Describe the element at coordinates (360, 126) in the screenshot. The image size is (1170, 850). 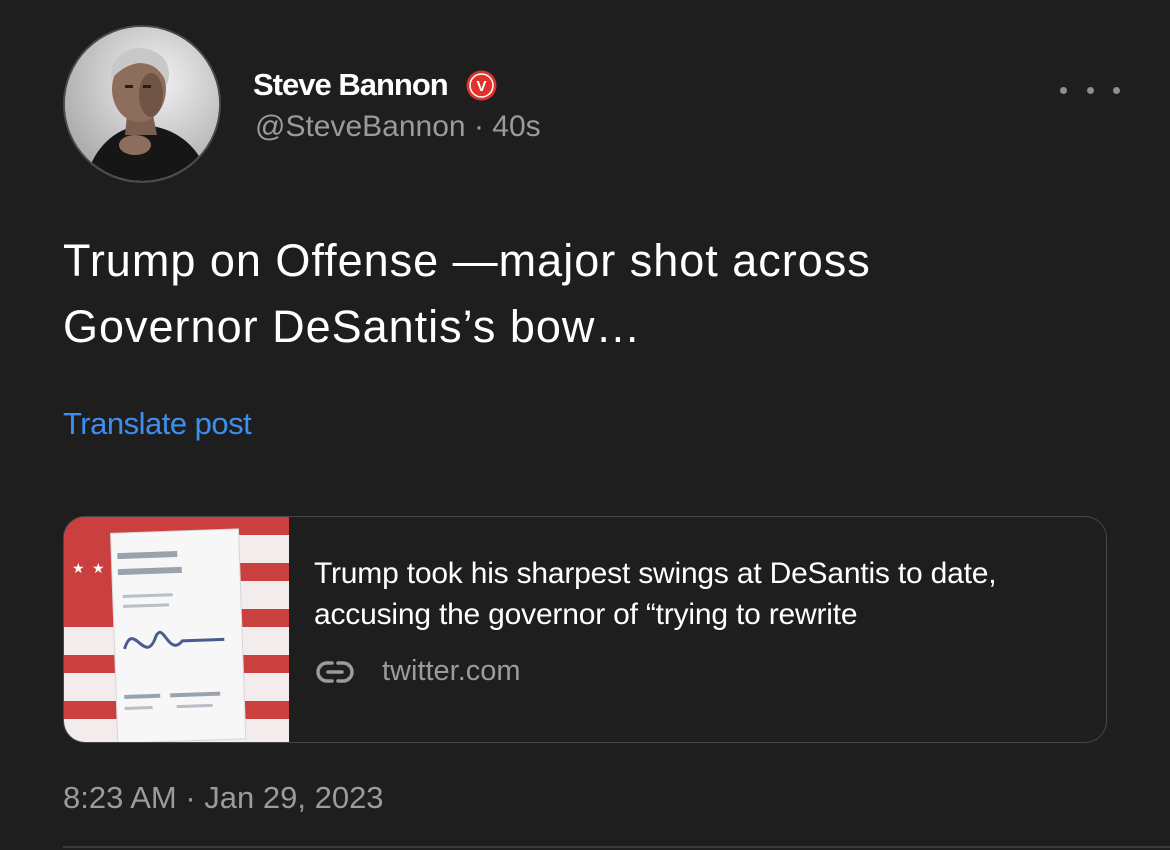
I see `author-handle: @SteveBannon` at that location.